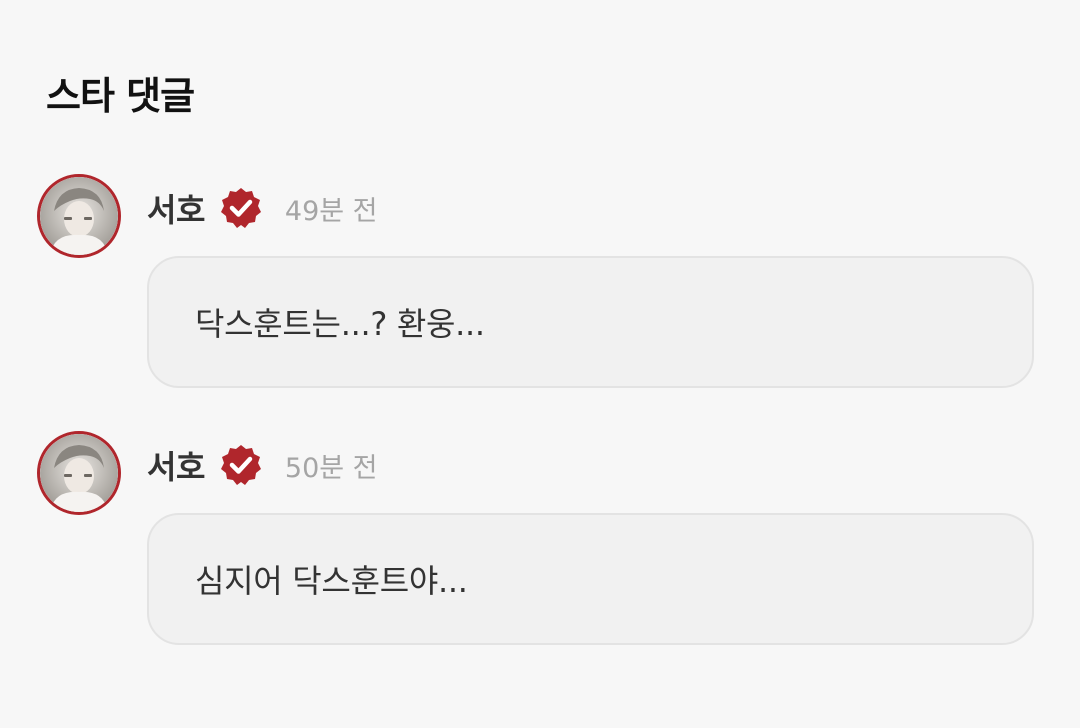  I want to click on comment-timestamp: 50분 전, so click(331, 468).